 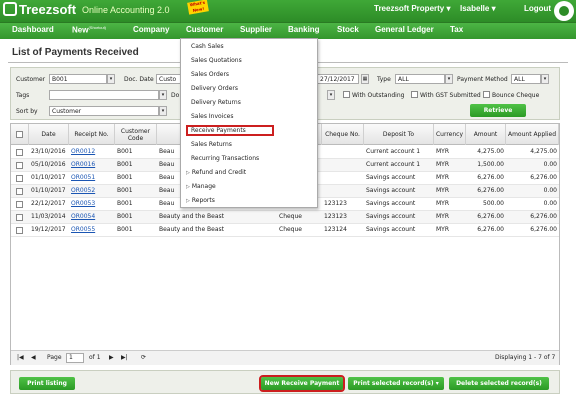 What do you see at coordinates (168, 79) in the screenshot?
I see `doc-date-field: Custo` at bounding box center [168, 79].